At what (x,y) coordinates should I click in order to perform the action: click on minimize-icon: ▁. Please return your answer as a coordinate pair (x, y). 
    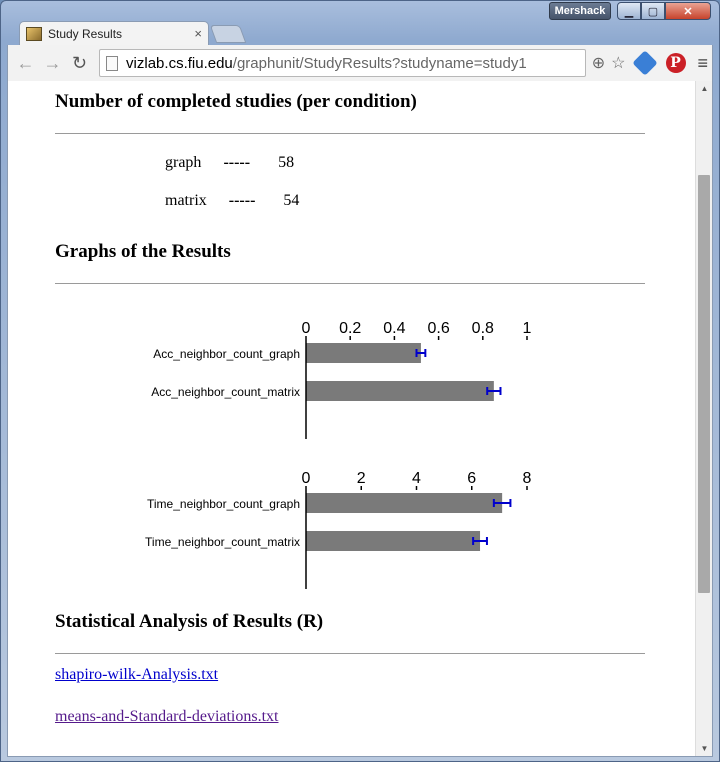
    Looking at the image, I should click on (629, 11).